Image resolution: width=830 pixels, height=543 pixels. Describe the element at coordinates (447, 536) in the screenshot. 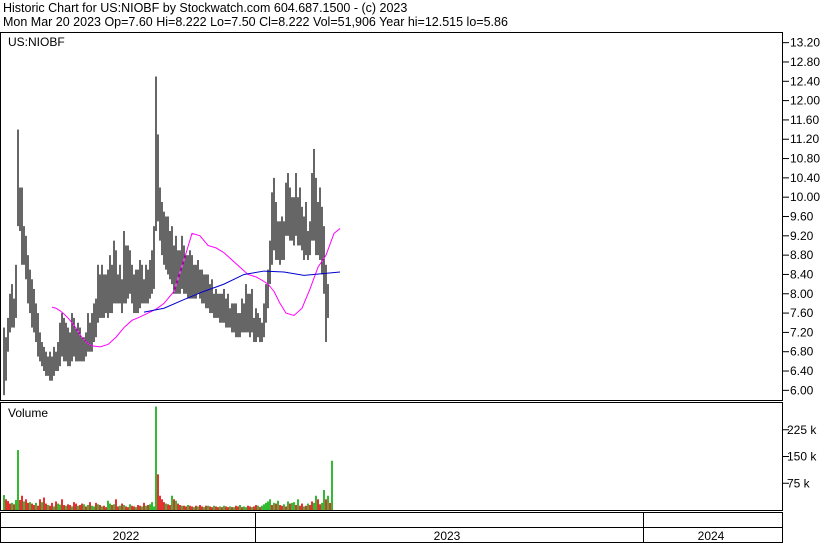

I see `year-label-2023: 2023` at that location.